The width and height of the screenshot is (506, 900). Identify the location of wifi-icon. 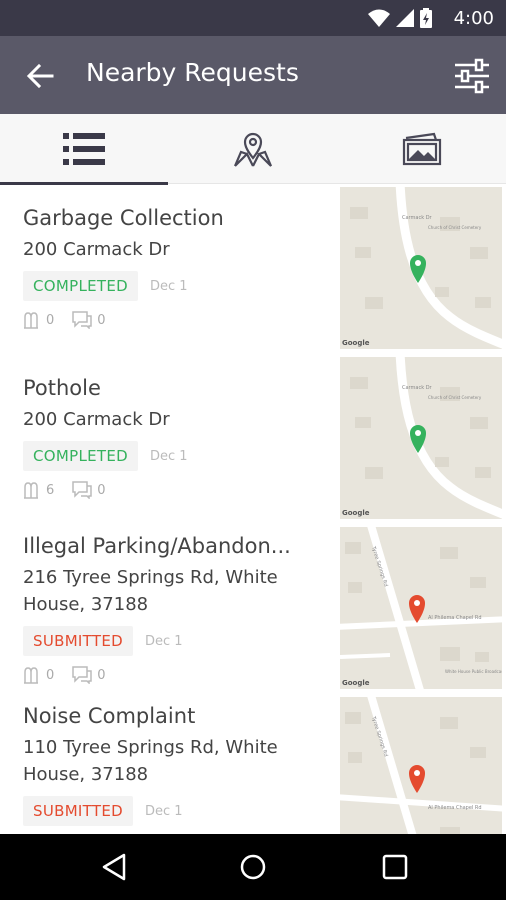
(379, 18).